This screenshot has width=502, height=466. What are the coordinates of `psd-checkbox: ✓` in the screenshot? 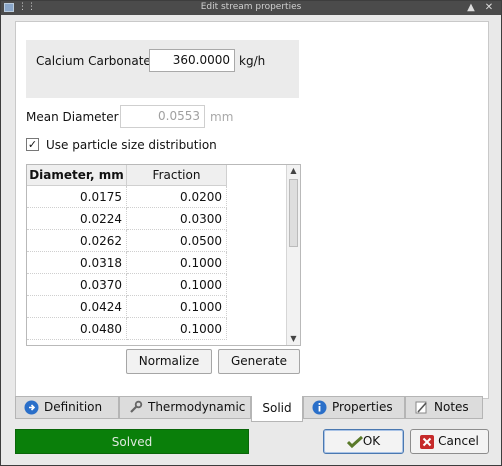 It's located at (32, 144).